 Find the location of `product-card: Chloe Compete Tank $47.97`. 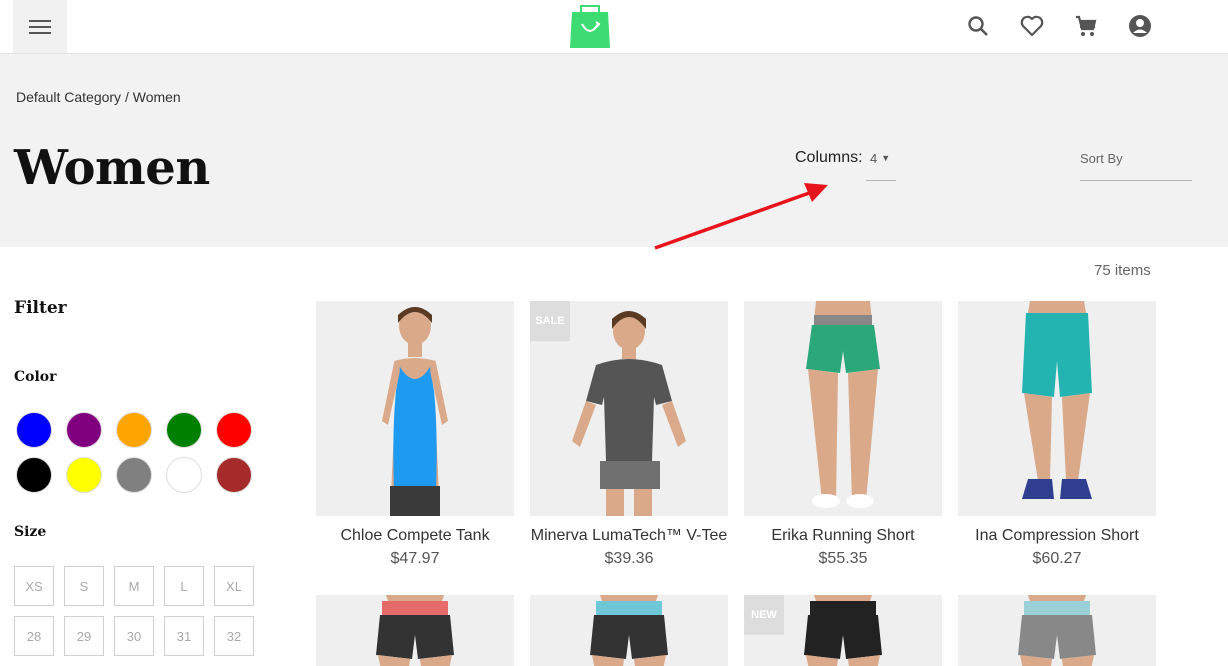

product-card: Chloe Compete Tank $47.97 is located at coordinates (415, 434).